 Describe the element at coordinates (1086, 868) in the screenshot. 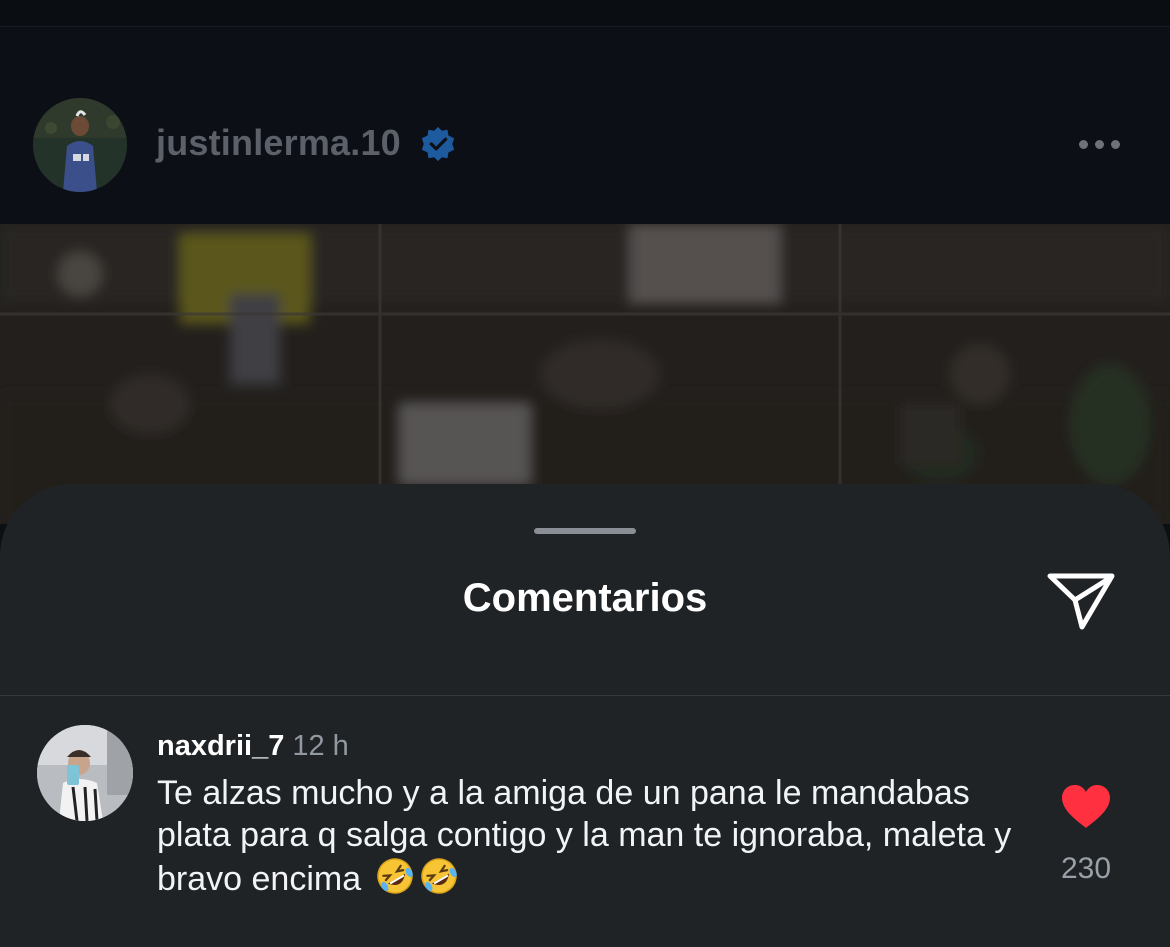

I see `comment-like-count: 230` at that location.